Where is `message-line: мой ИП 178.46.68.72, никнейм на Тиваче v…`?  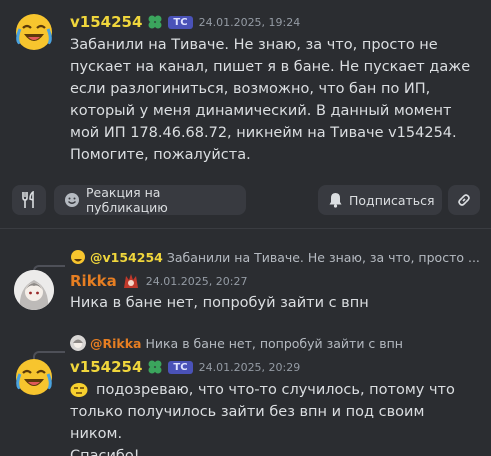
message-line: мой ИП 178.46.68.72, никнейм на Тиваче v… is located at coordinates (263, 133).